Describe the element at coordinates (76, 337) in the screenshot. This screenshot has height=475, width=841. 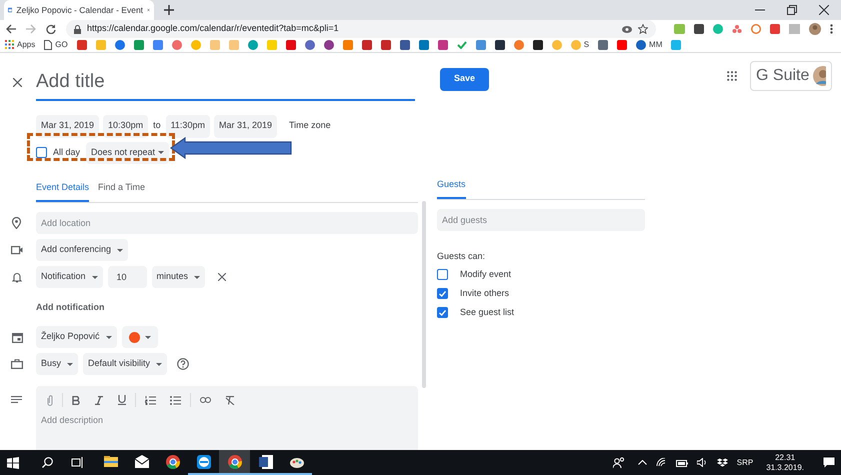
I see `calendar-dropdown: Željko Popović` at that location.